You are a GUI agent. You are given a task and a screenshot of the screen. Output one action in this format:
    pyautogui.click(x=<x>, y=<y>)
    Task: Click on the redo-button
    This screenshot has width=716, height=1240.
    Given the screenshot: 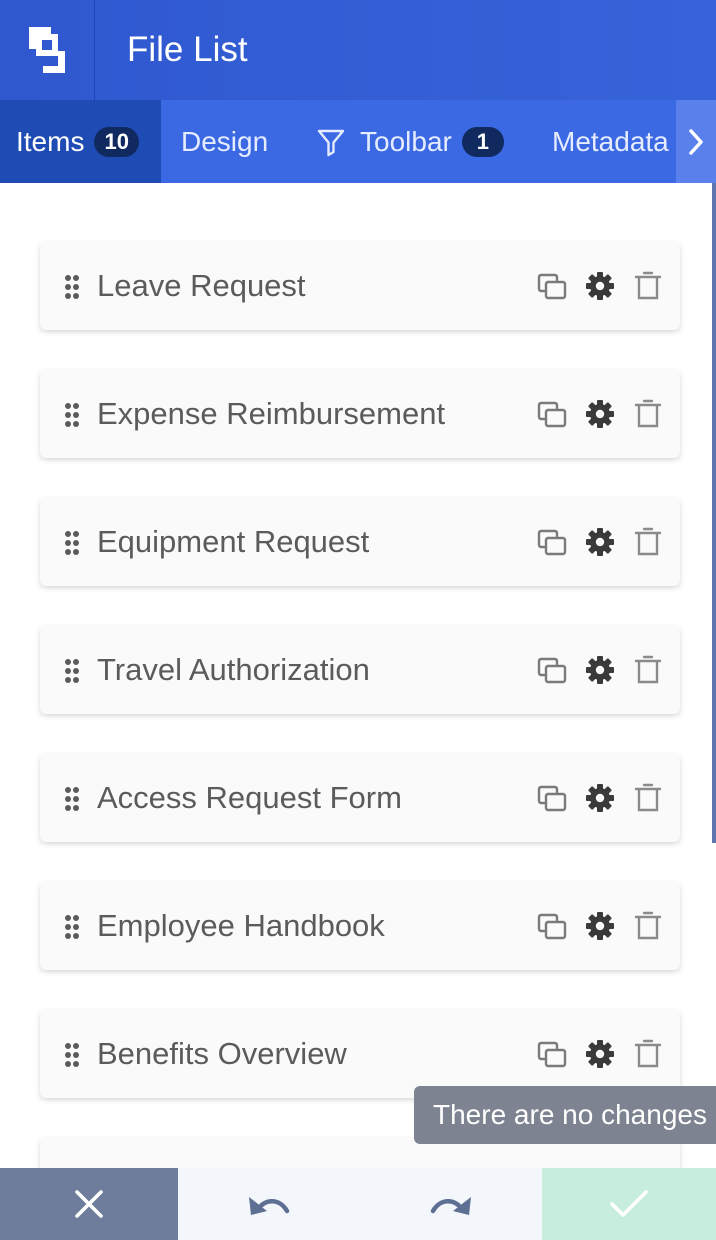 What is the action you would take?
    pyautogui.click(x=451, y=1204)
    